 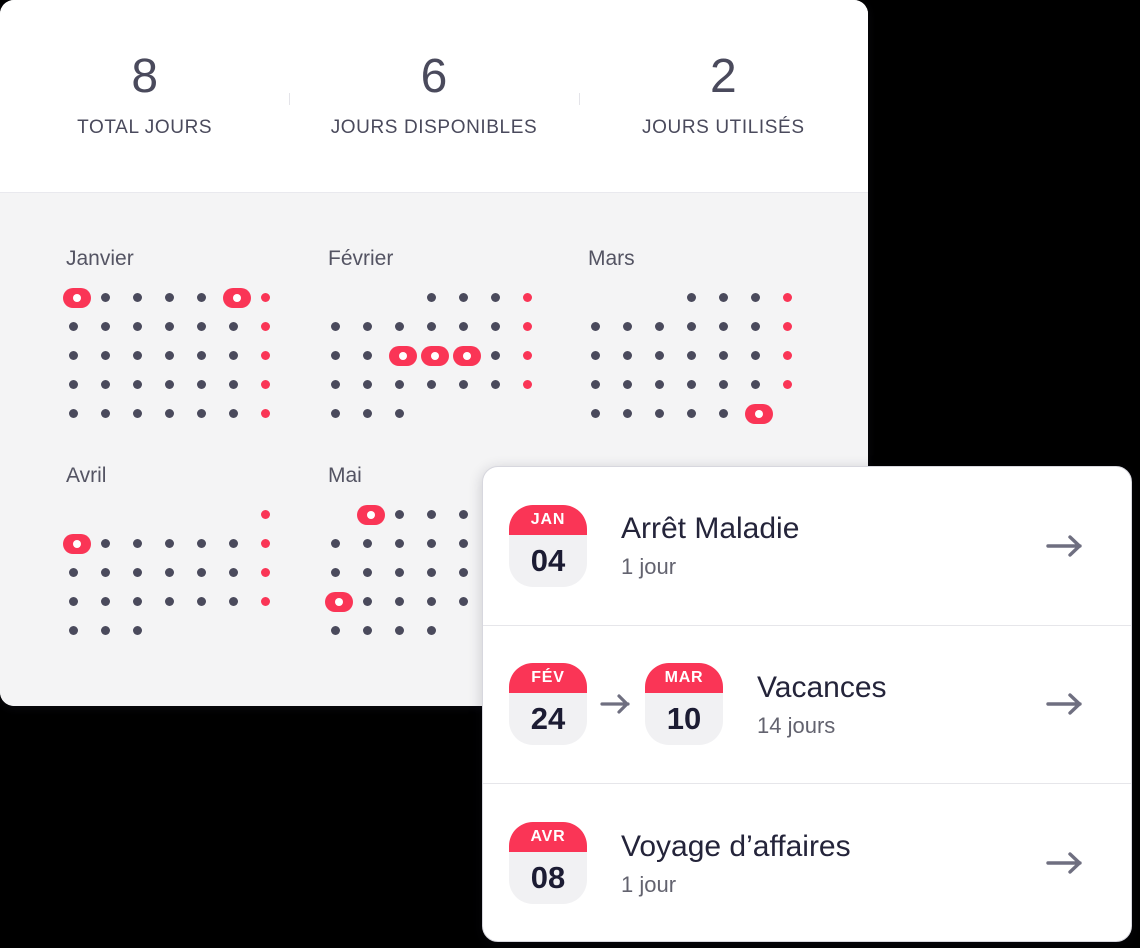 What do you see at coordinates (807, 546) in the screenshot?
I see `list-item: JAN 04 Arrêt Maladie 1 jour` at bounding box center [807, 546].